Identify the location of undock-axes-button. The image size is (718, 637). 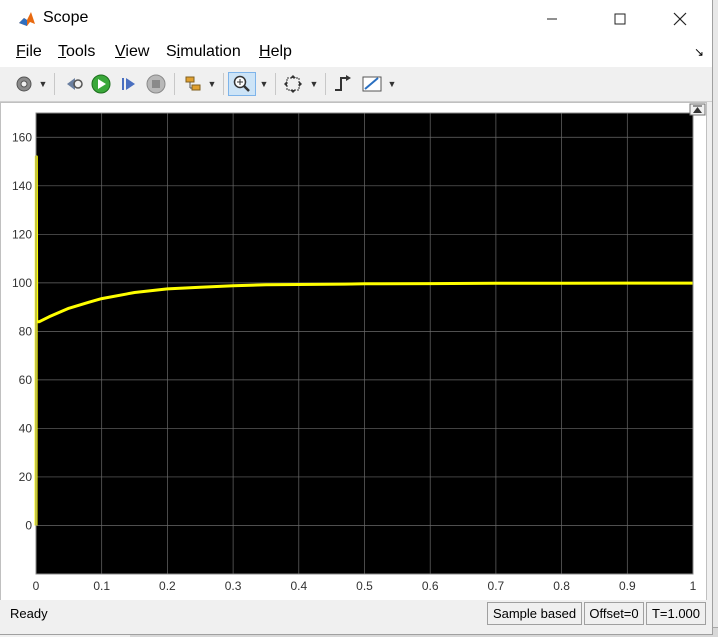
(697, 109).